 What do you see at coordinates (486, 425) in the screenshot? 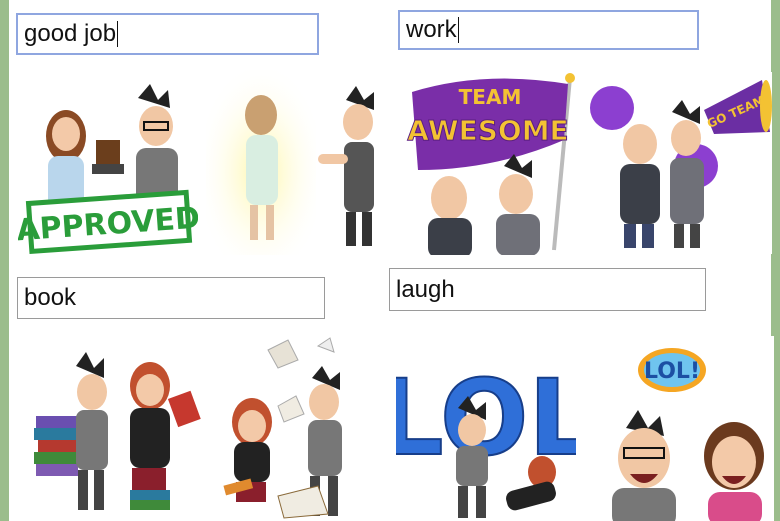
I see `sticker-lol-letters: LOL` at bounding box center [486, 425].